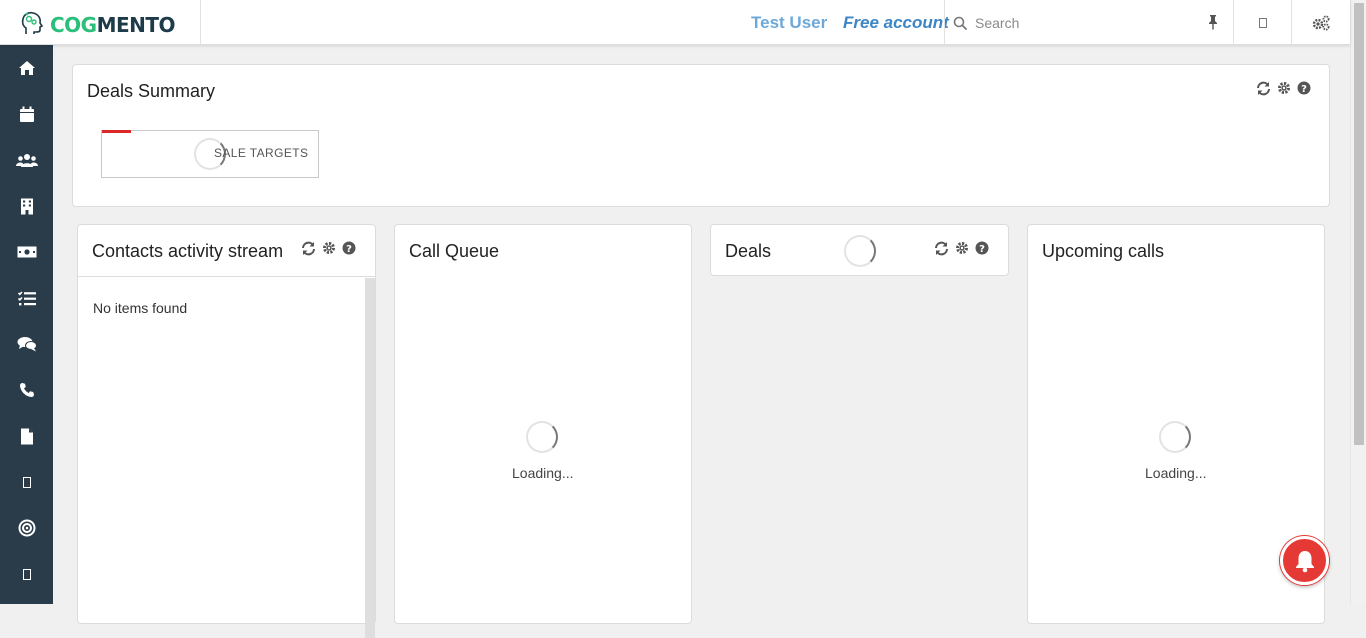 The width and height of the screenshot is (1366, 638). I want to click on logo-head-icon, so click(32, 22).